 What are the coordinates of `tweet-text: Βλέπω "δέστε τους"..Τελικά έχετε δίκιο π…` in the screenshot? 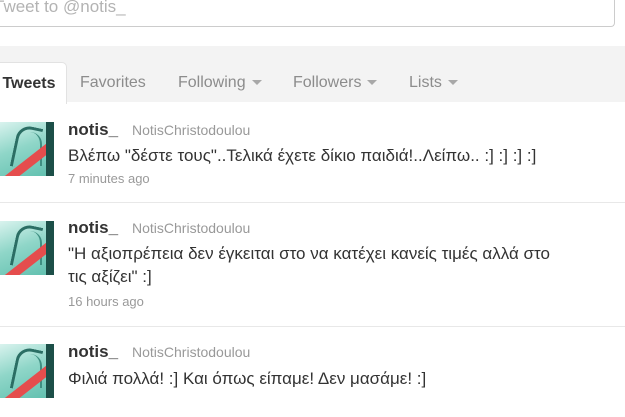 It's located at (346, 155).